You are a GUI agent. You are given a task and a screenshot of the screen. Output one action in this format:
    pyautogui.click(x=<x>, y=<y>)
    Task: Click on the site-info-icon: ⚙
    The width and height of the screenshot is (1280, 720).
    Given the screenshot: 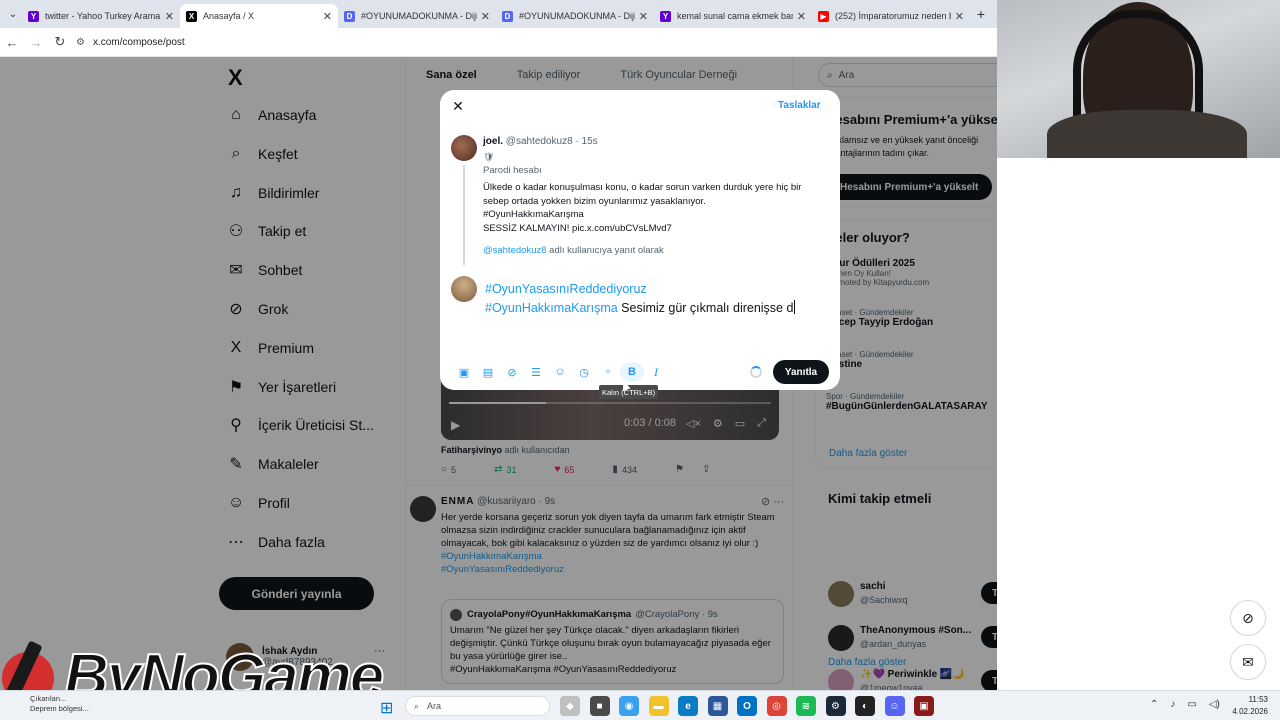 What is the action you would take?
    pyautogui.click(x=80, y=42)
    